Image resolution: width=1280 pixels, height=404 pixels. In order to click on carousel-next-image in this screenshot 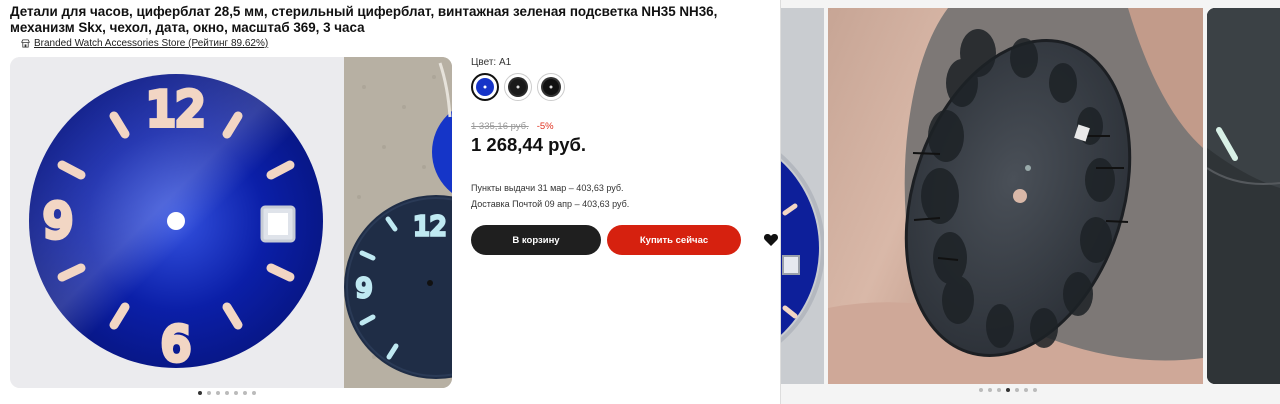, I will do `click(1243, 196)`.